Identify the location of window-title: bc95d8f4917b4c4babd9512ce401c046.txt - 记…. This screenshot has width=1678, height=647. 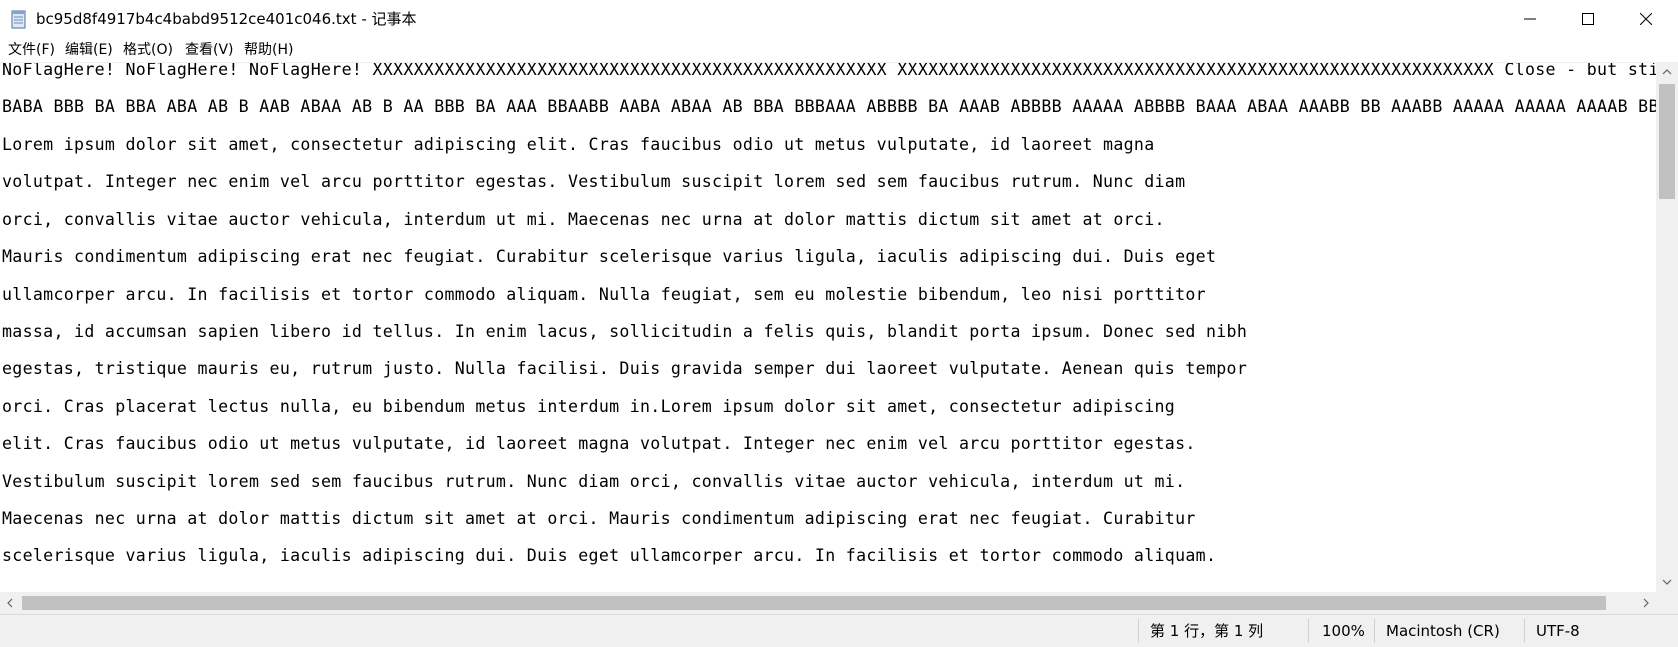
(226, 19).